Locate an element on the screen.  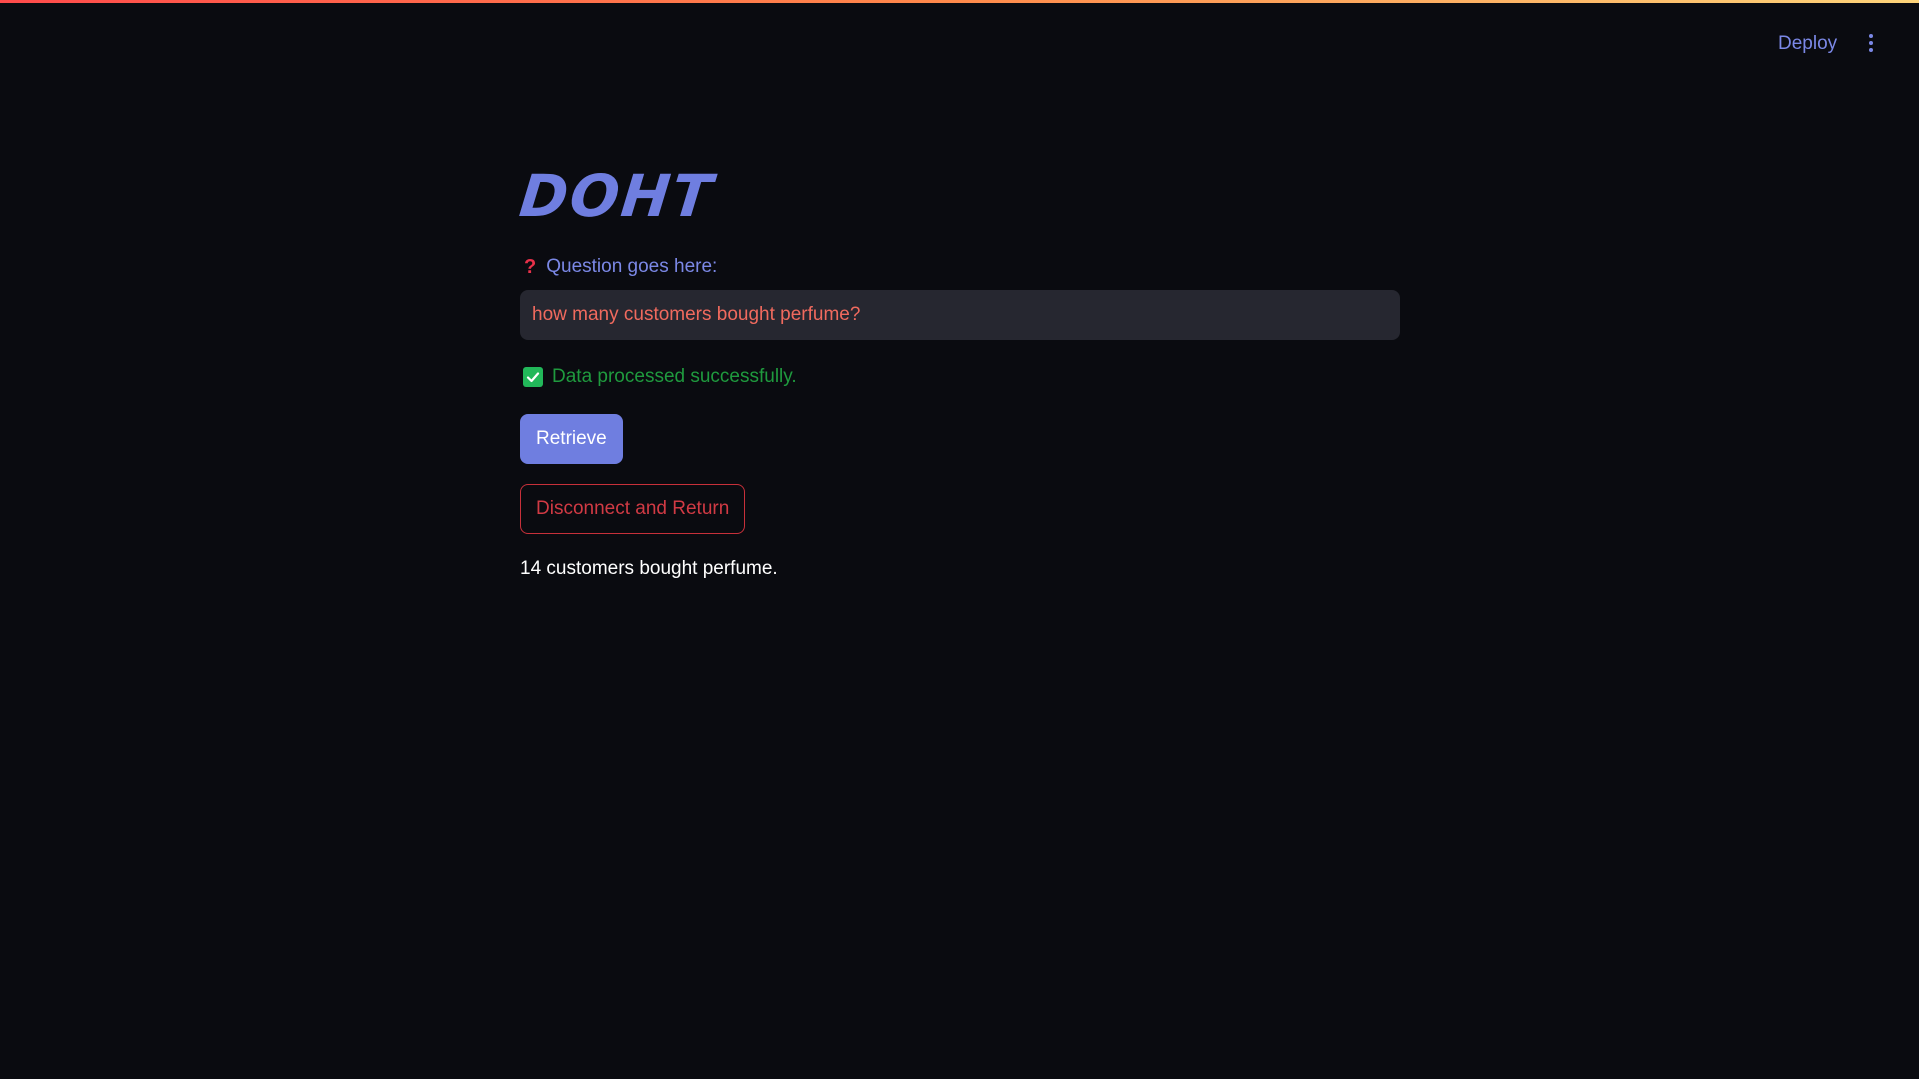
status-text: Data processed successfully. is located at coordinates (674, 376).